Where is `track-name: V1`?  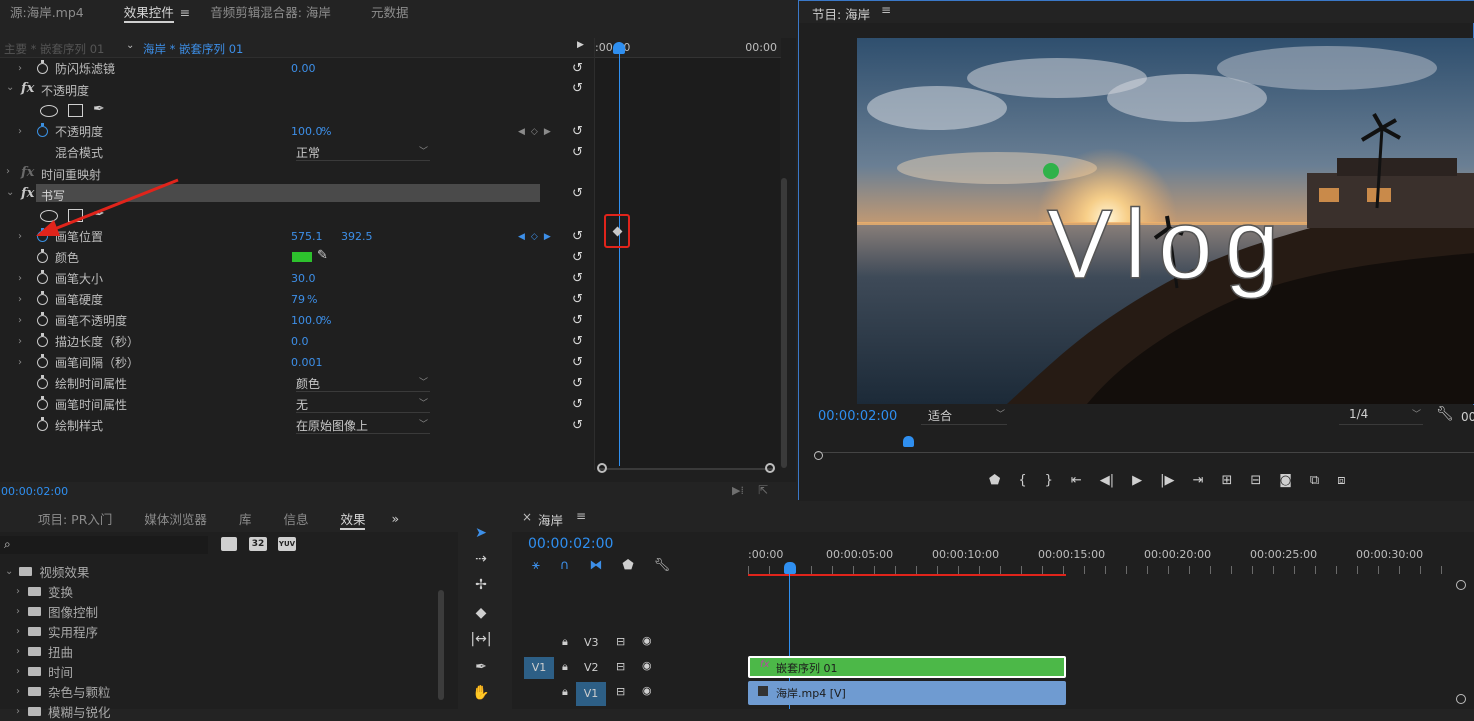 track-name: V1 is located at coordinates (591, 694).